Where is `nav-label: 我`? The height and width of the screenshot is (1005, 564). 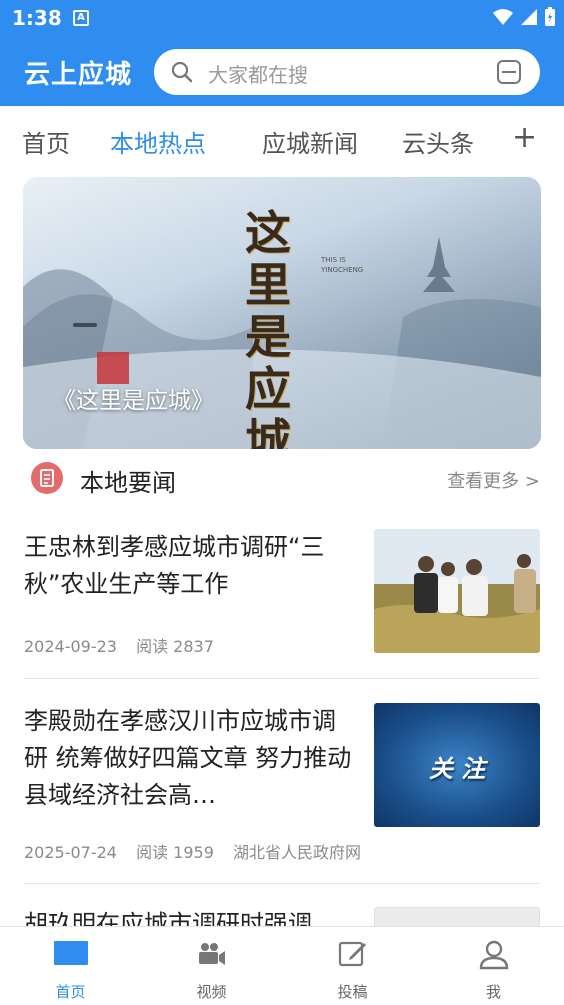
nav-label: 我 is located at coordinates (493, 992).